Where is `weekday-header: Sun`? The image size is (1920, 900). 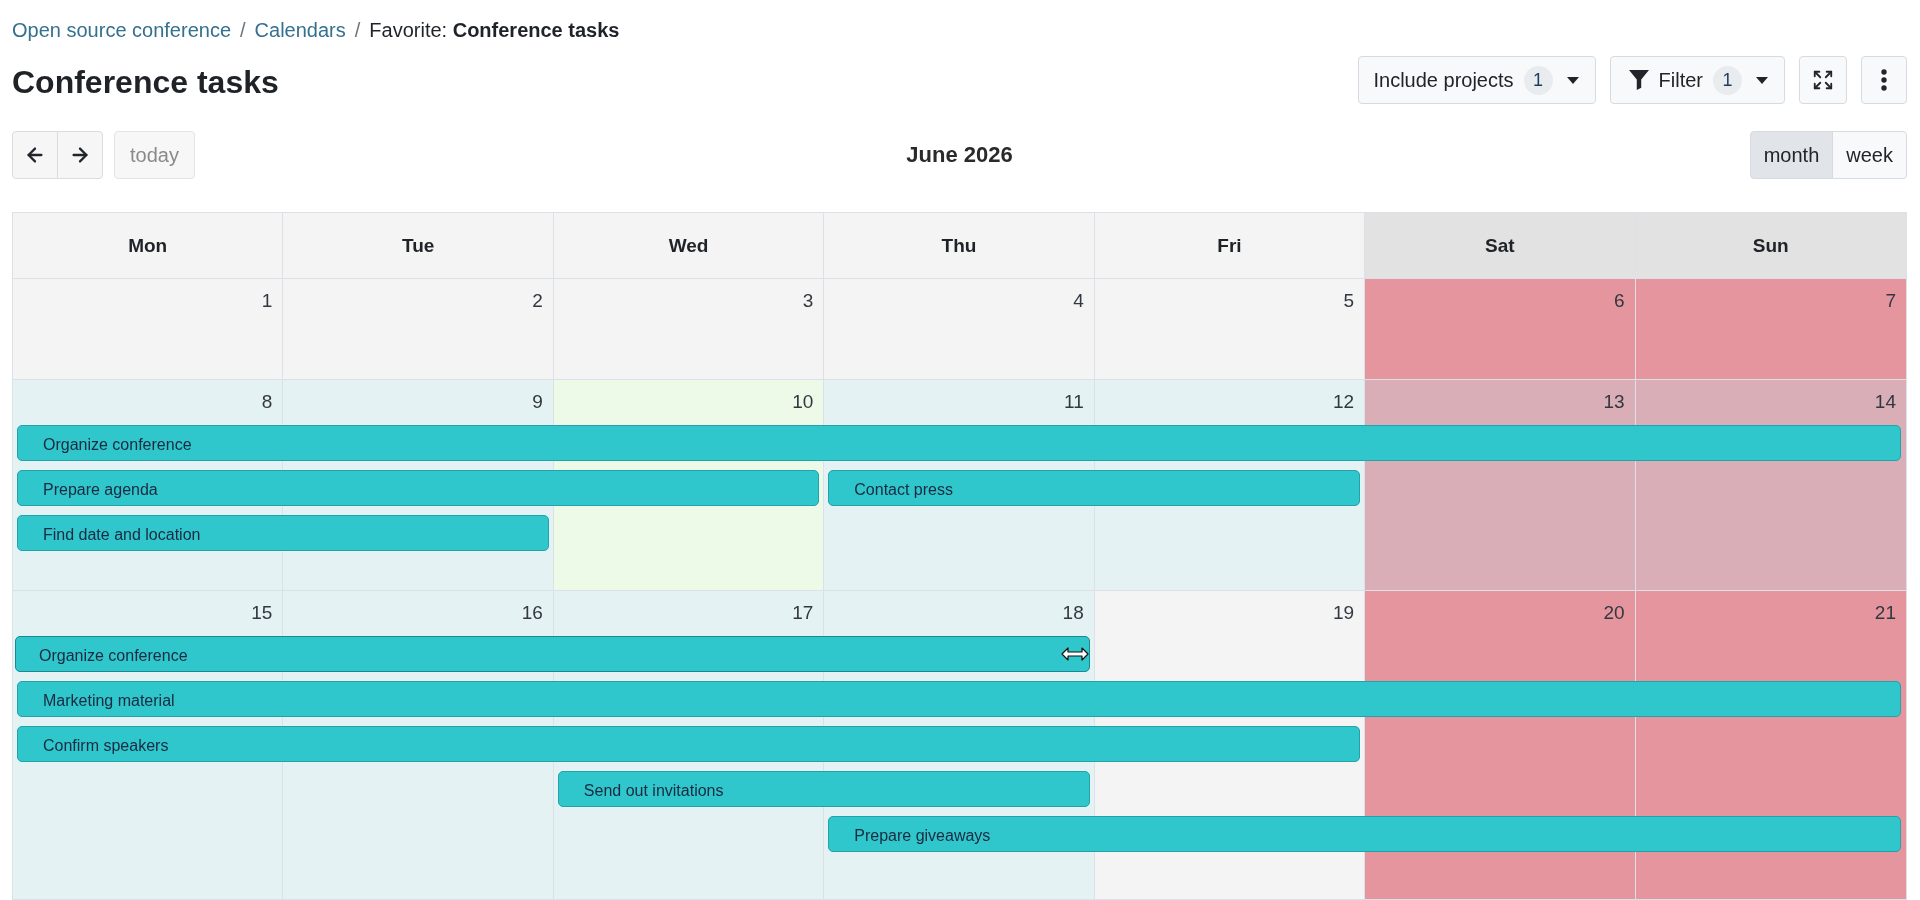 weekday-header: Sun is located at coordinates (1770, 246).